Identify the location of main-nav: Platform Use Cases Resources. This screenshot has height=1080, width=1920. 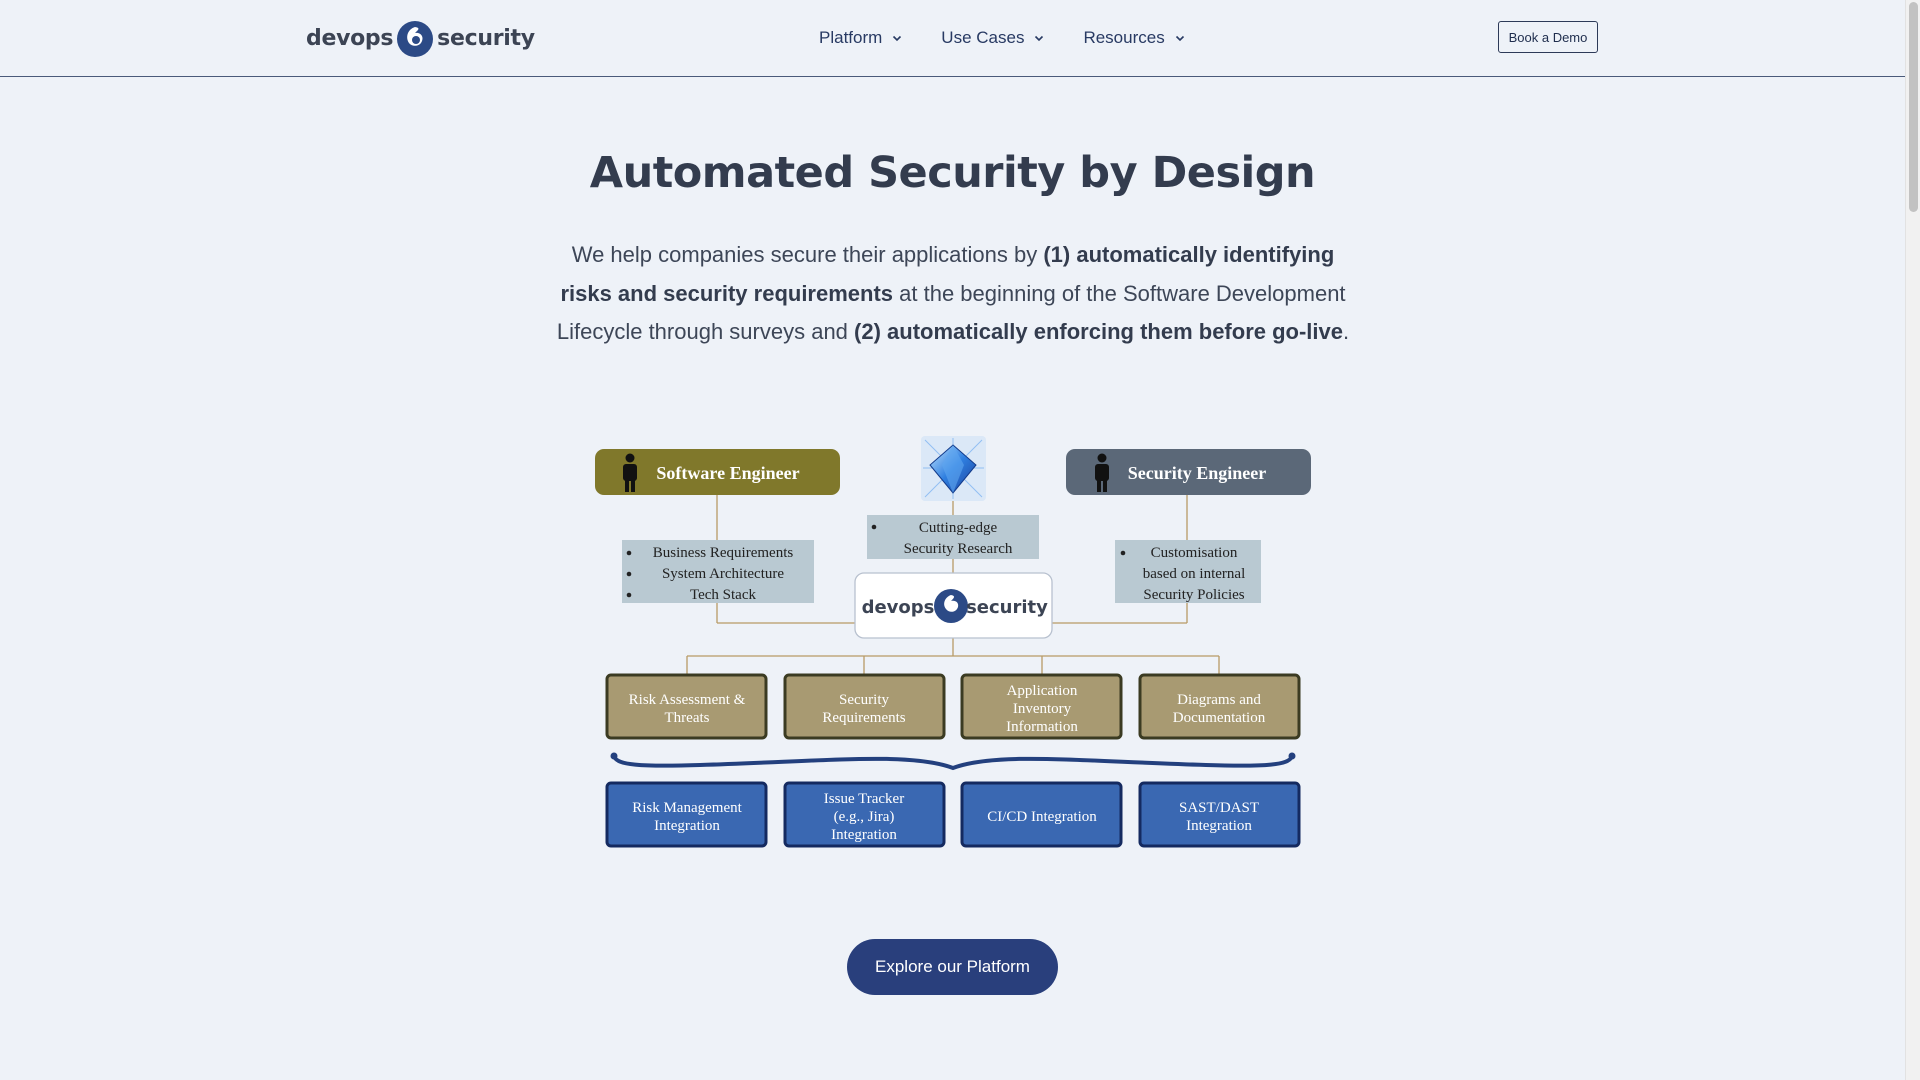
(1021, 38).